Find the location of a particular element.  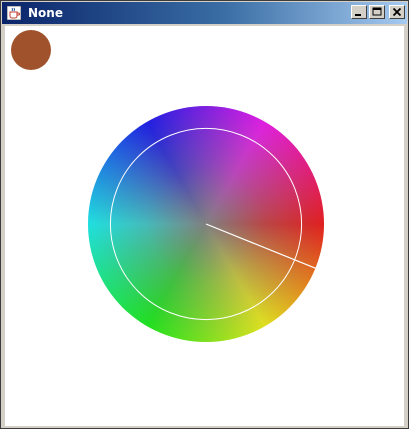

title-bar: None is located at coordinates (204, 13).